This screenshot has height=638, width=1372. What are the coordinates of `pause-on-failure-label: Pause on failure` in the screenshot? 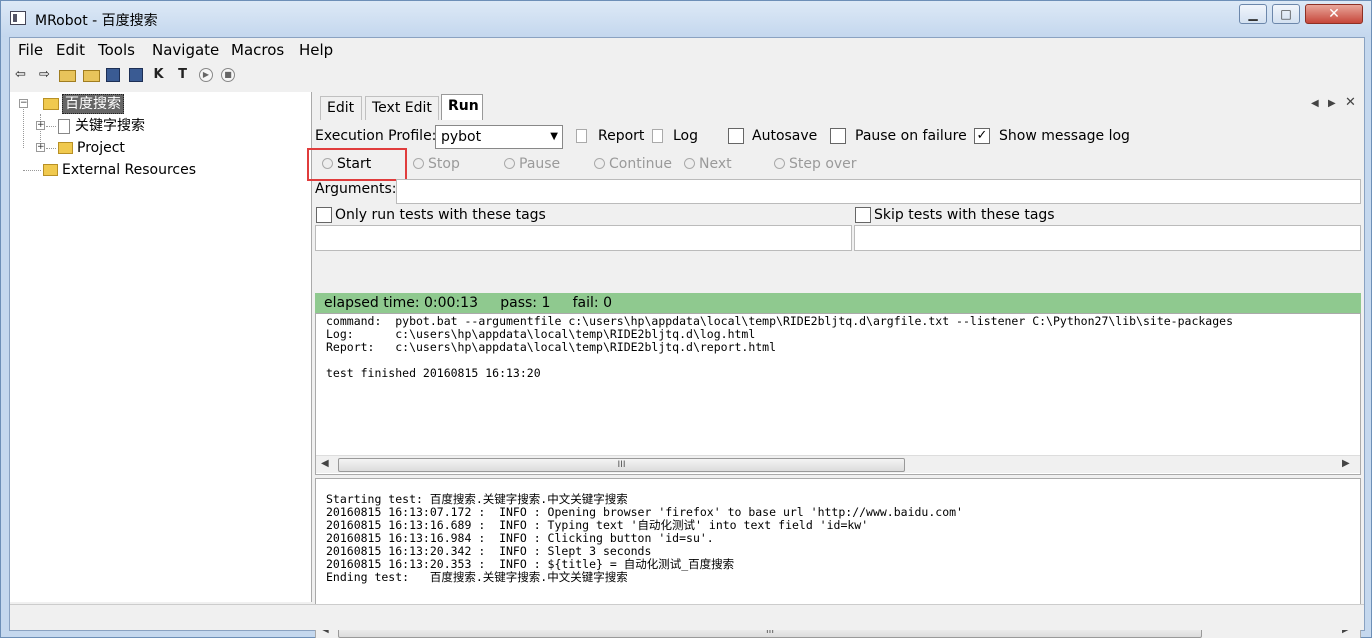 It's located at (911, 136).